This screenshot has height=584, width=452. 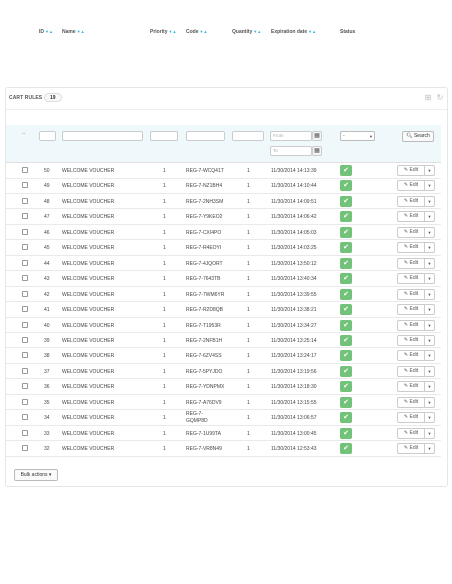 I want to click on filter-date-from-input: From, so click(x=291, y=136).